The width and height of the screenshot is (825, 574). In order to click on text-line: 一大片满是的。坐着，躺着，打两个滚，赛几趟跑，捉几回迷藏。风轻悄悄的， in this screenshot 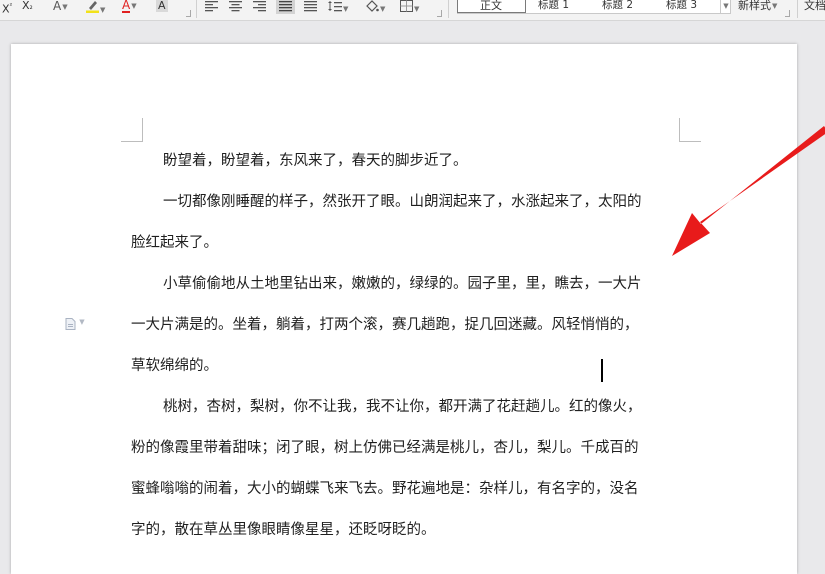, I will do `click(385, 325)`.